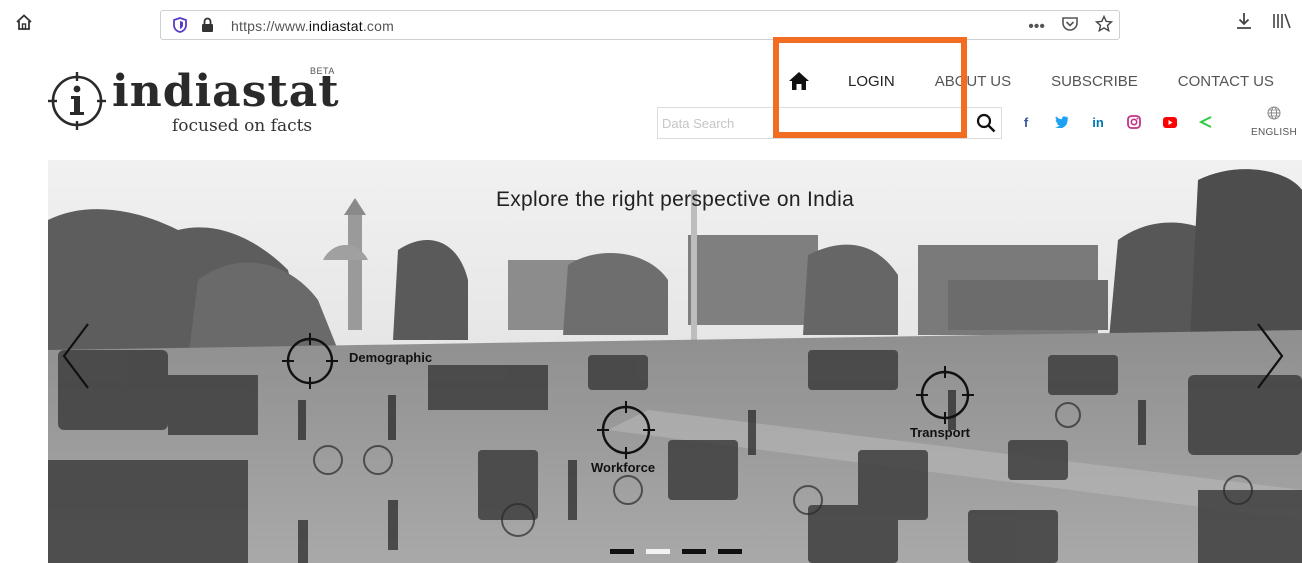 Image resolution: width=1302 pixels, height=563 pixels. Describe the element at coordinates (1094, 81) in the screenshot. I see `nav-subscribe-link: SUBSCRIBE` at that location.